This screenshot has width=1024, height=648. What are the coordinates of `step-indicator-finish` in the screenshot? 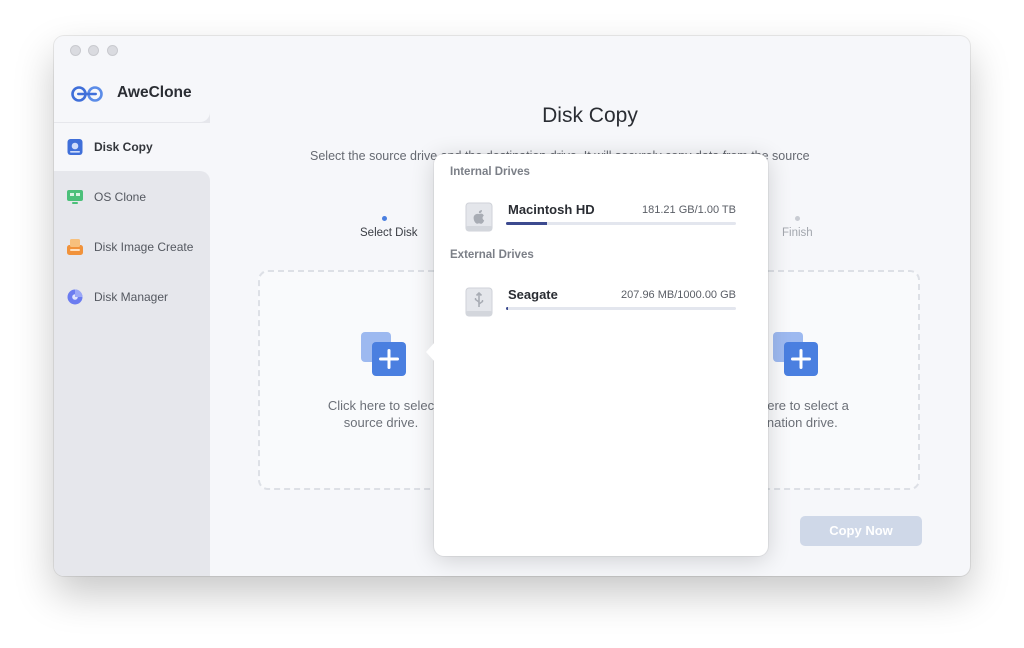 It's located at (797, 218).